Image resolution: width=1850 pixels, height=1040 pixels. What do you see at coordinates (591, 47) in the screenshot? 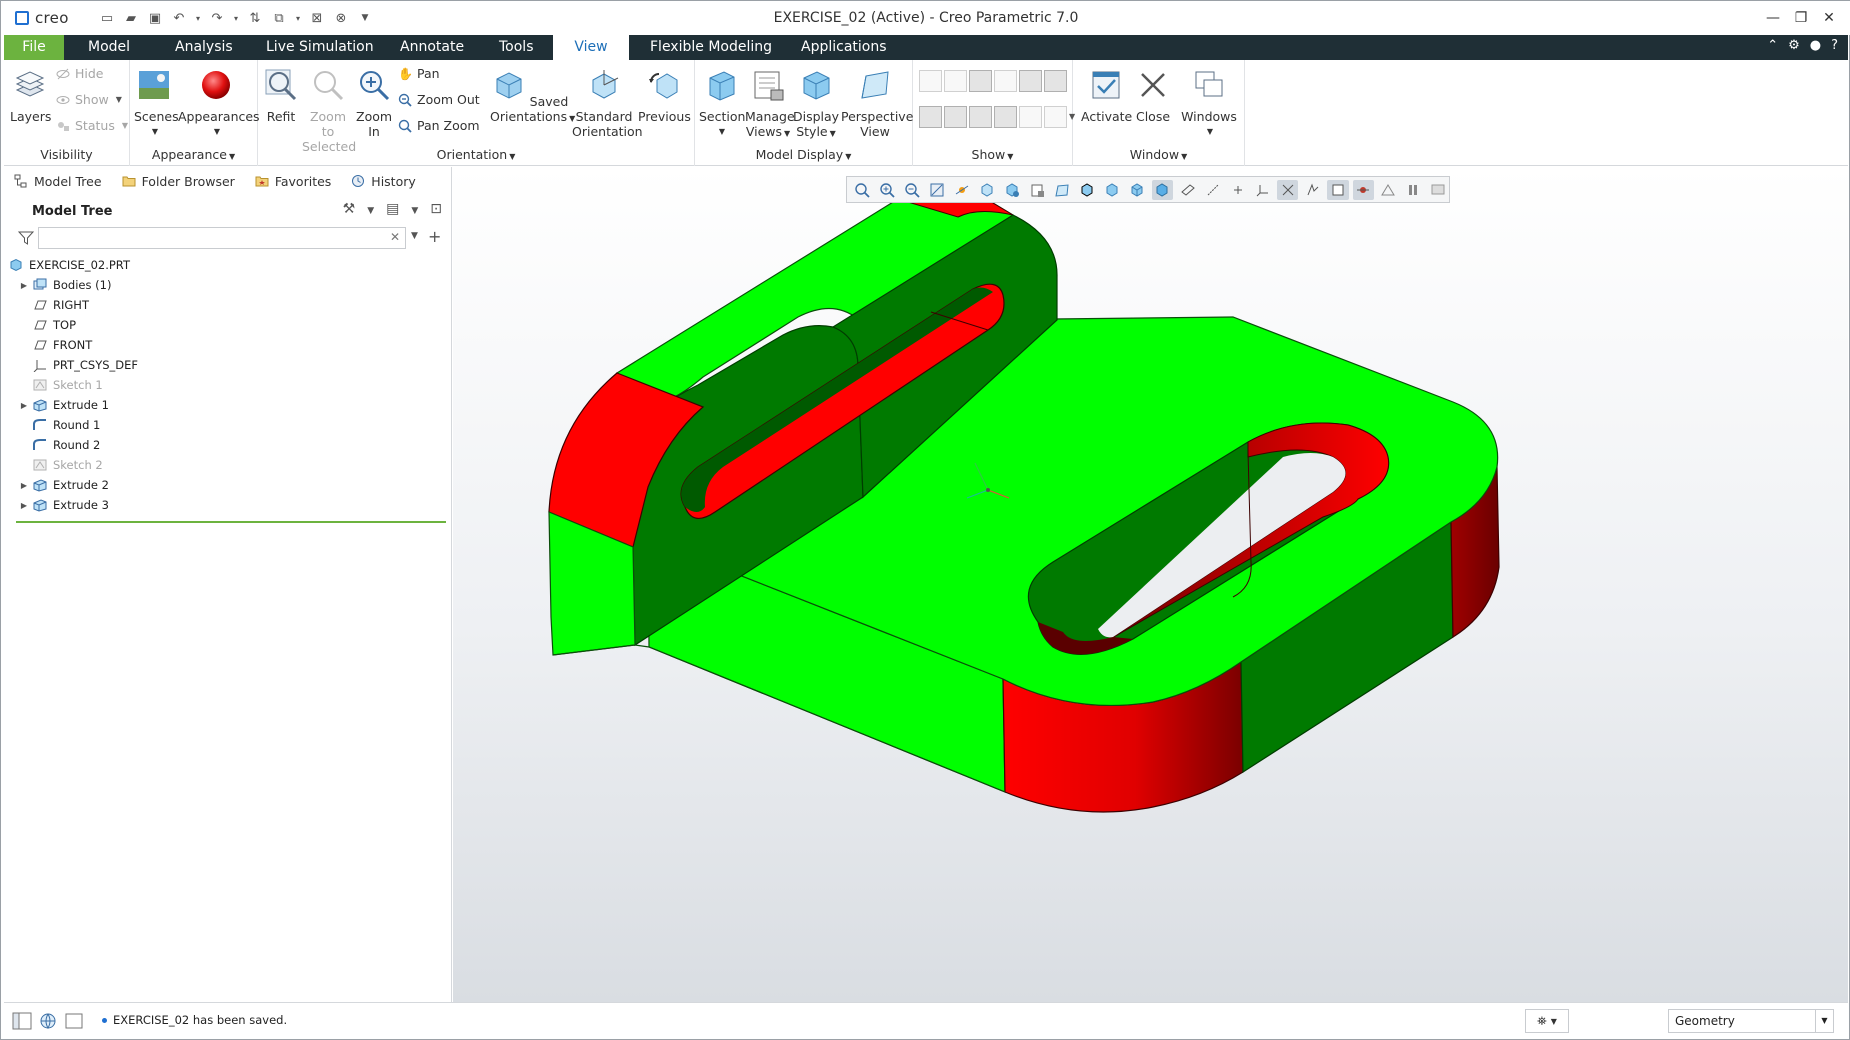
I see `tab-view: View` at bounding box center [591, 47].